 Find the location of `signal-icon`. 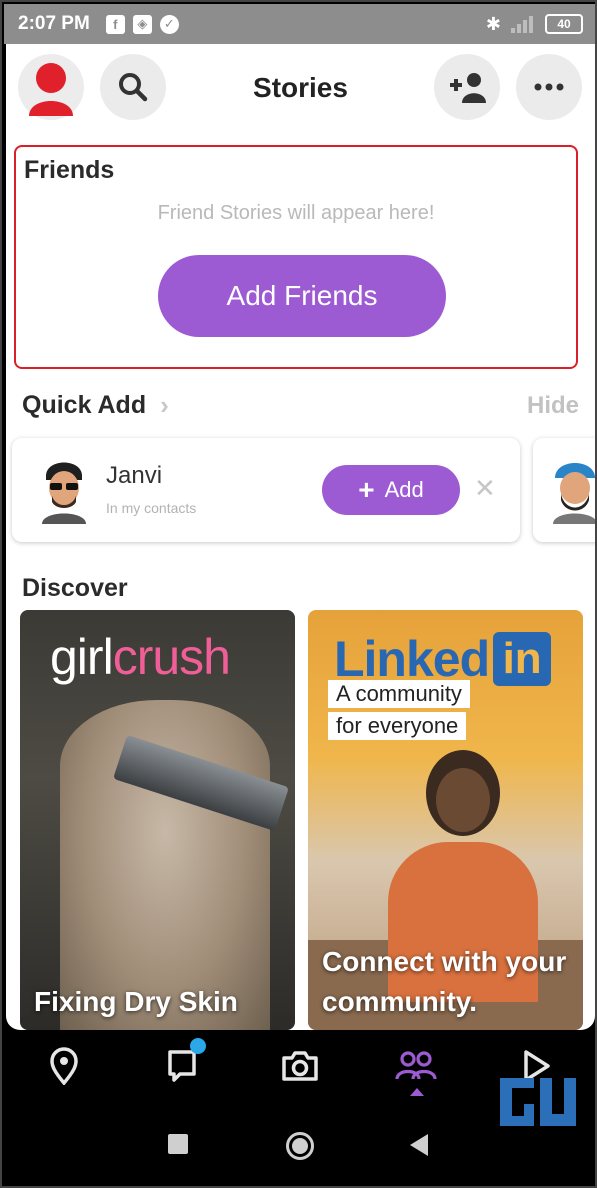

signal-icon is located at coordinates (523, 24).